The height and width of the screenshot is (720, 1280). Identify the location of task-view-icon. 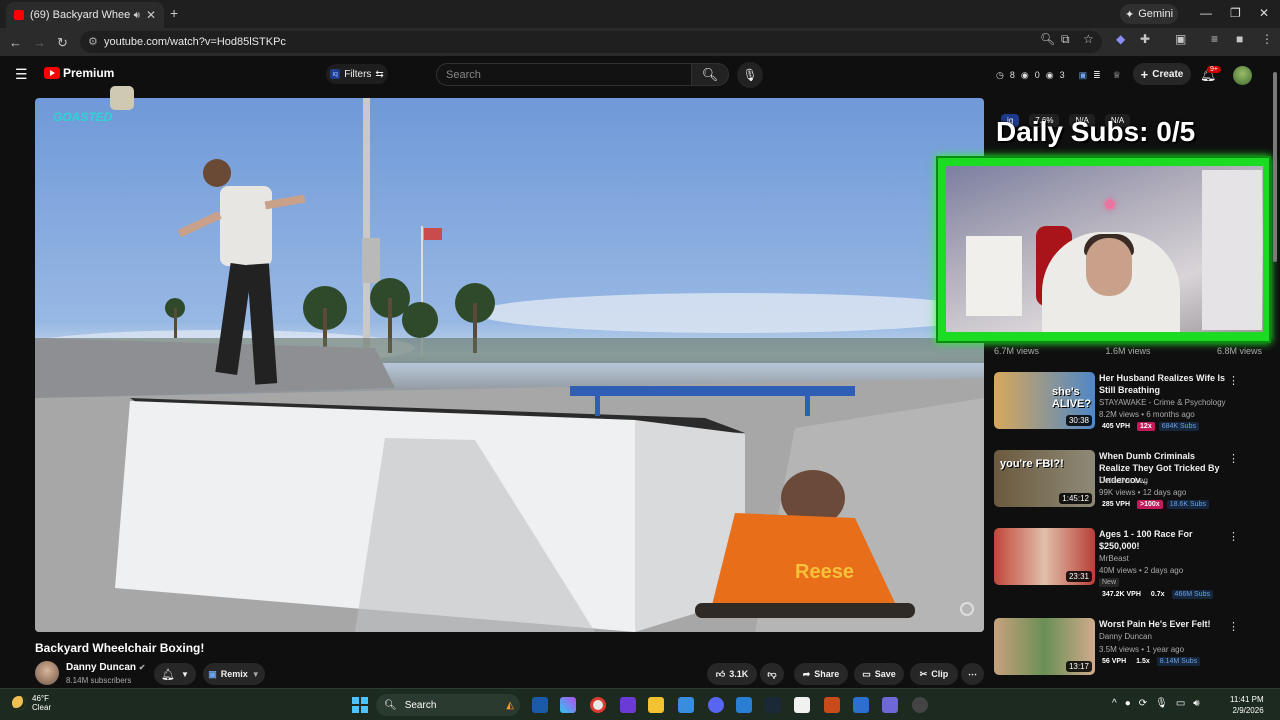
(540, 705).